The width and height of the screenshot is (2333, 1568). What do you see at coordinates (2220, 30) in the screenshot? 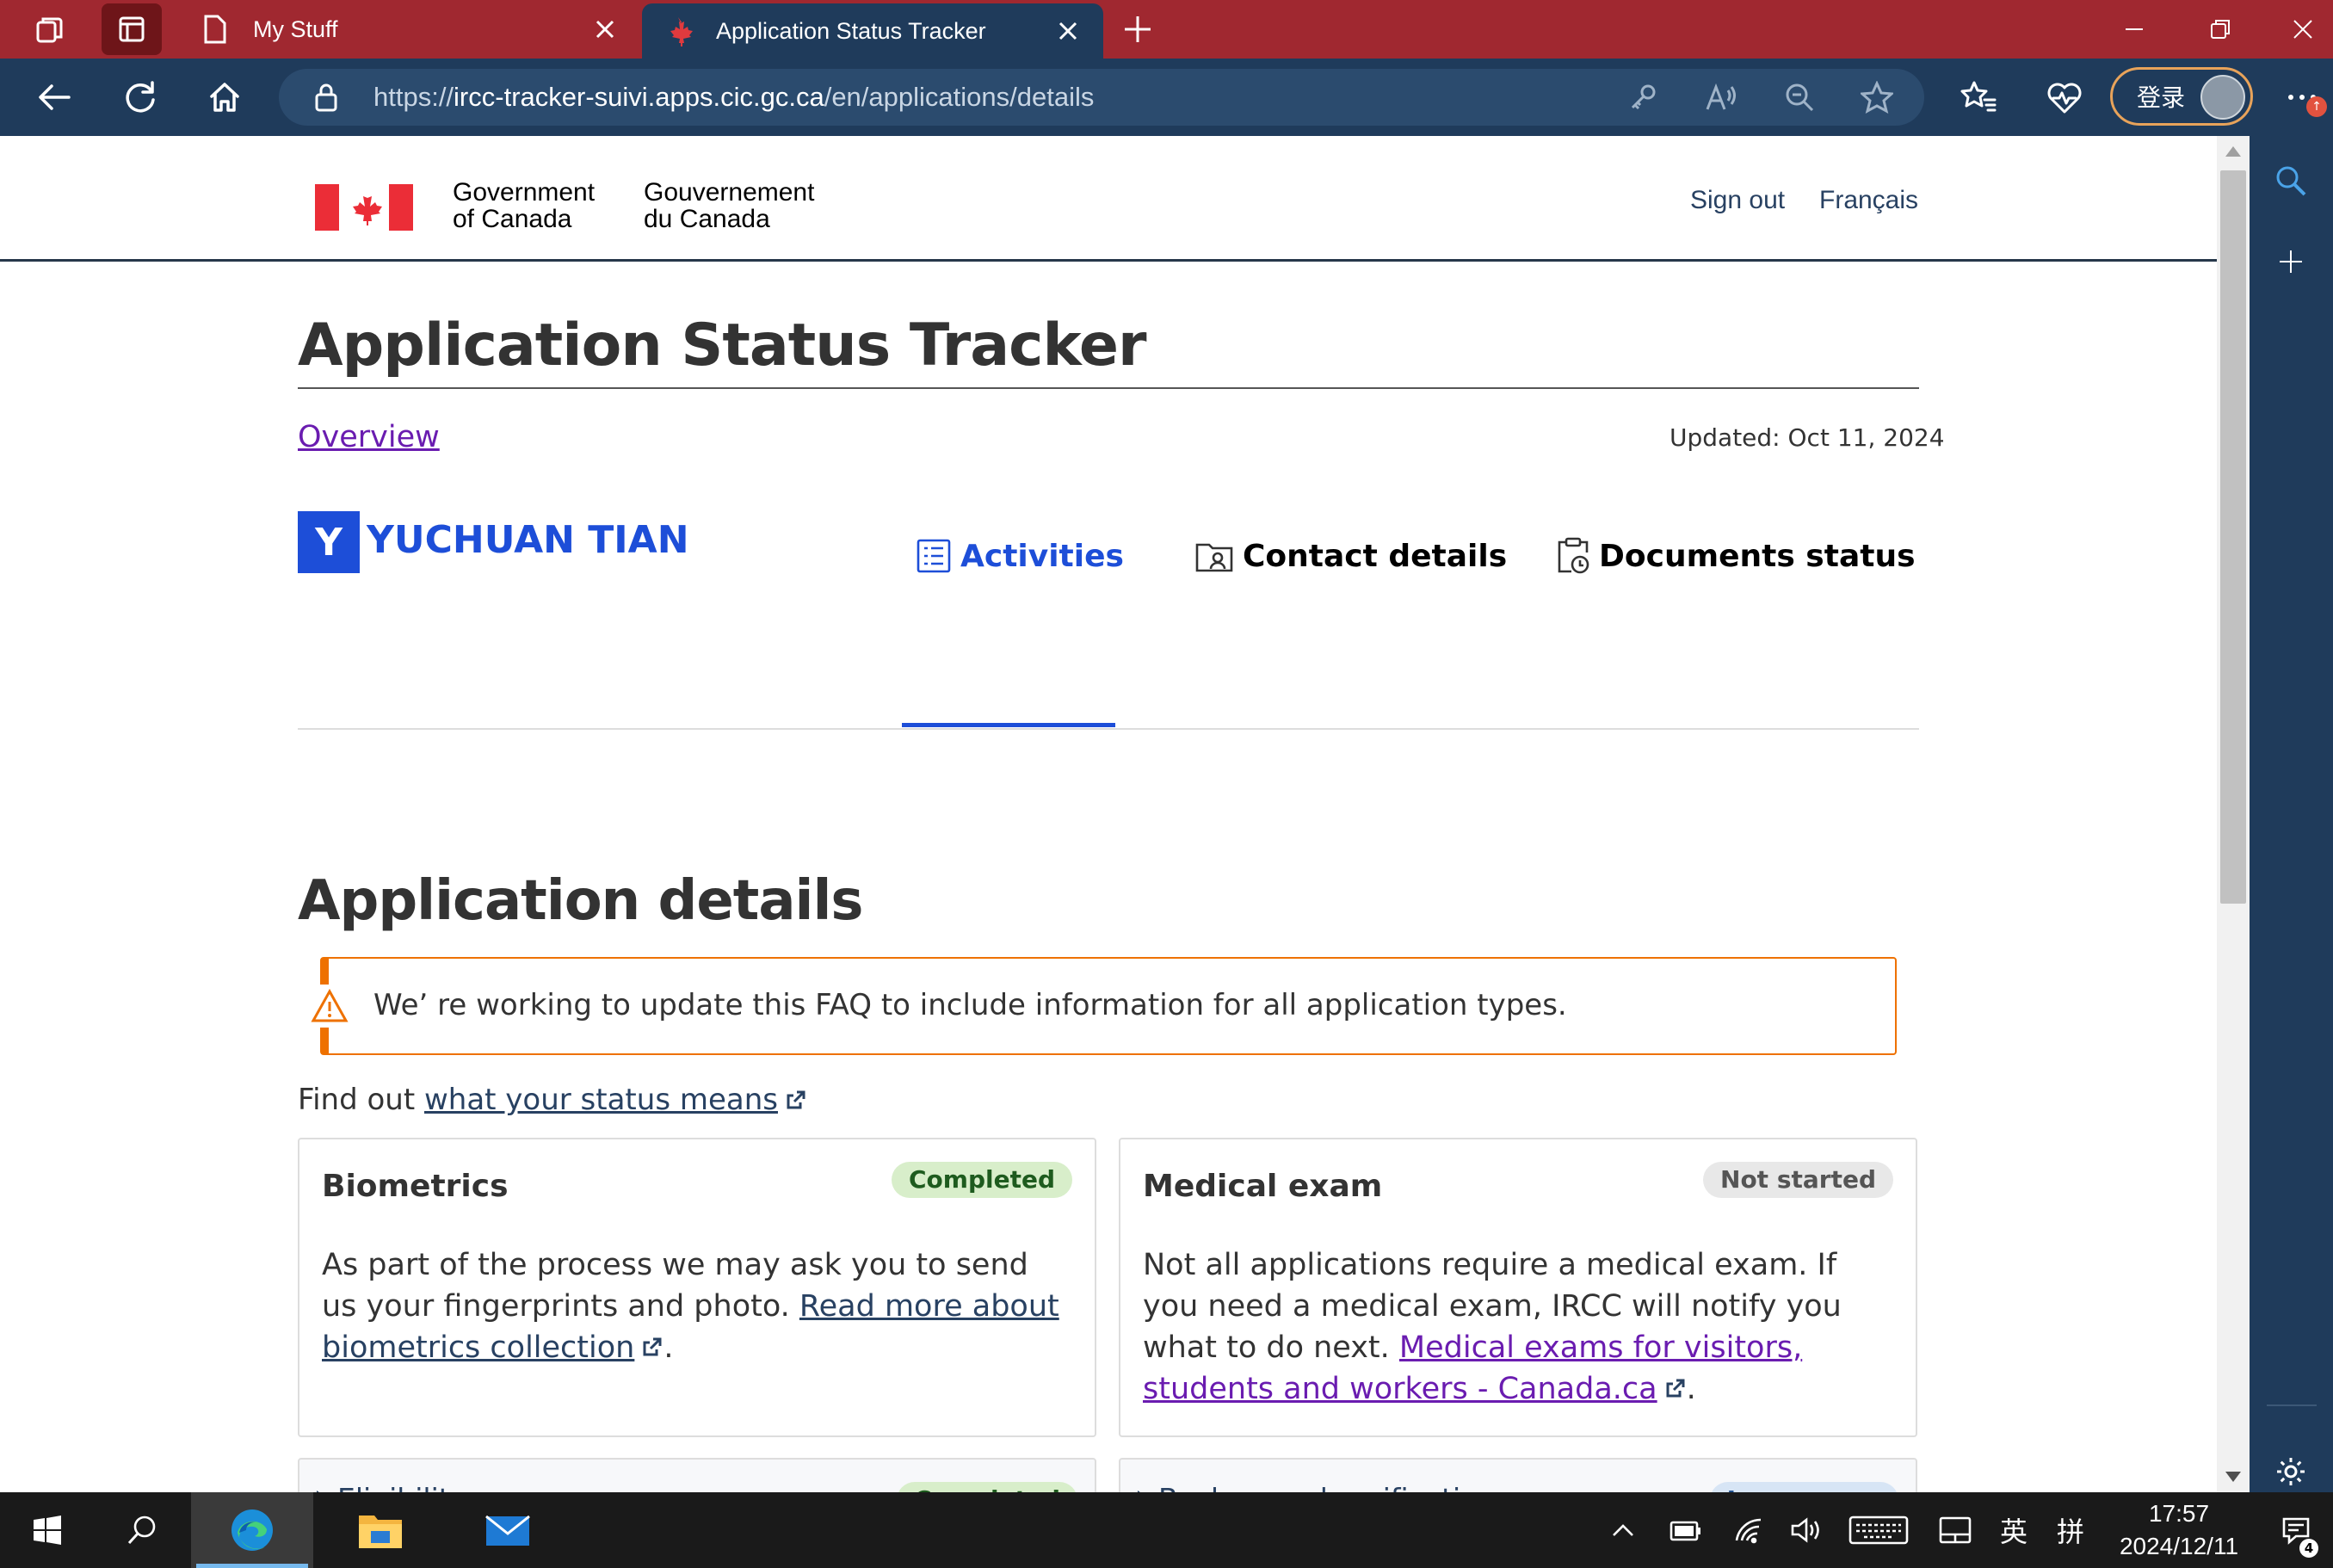
I see `restore-button` at bounding box center [2220, 30].